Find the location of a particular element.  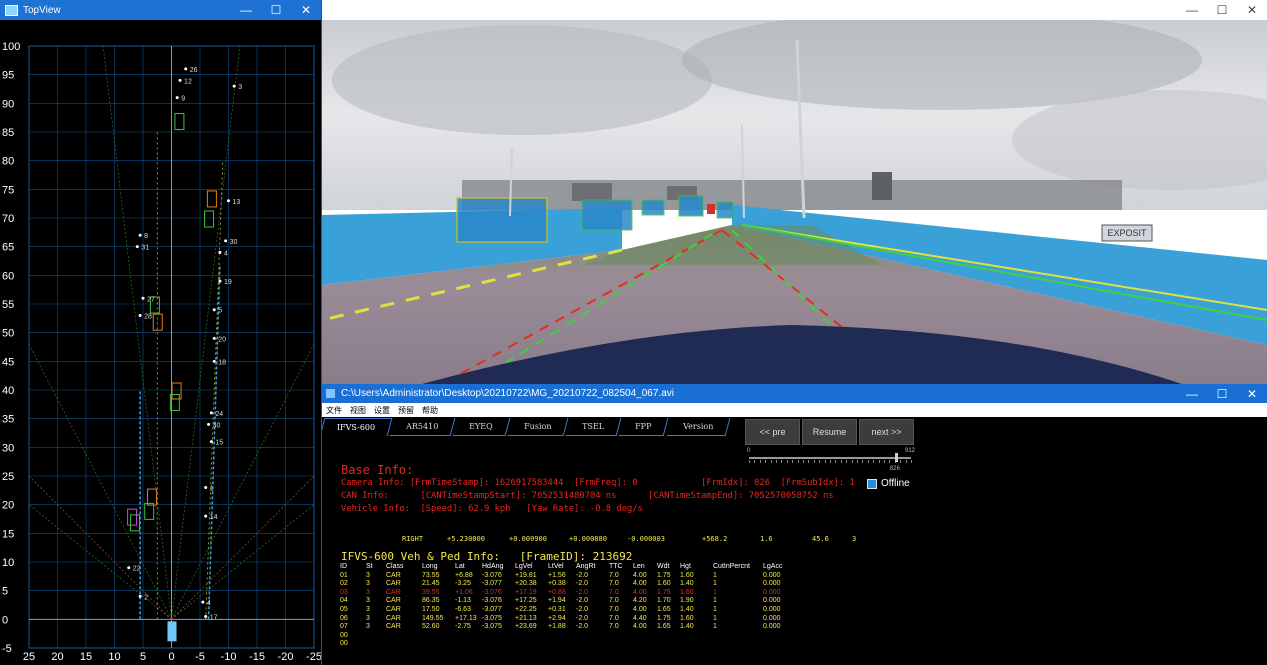

fov-line is located at coordinates (100, 547).